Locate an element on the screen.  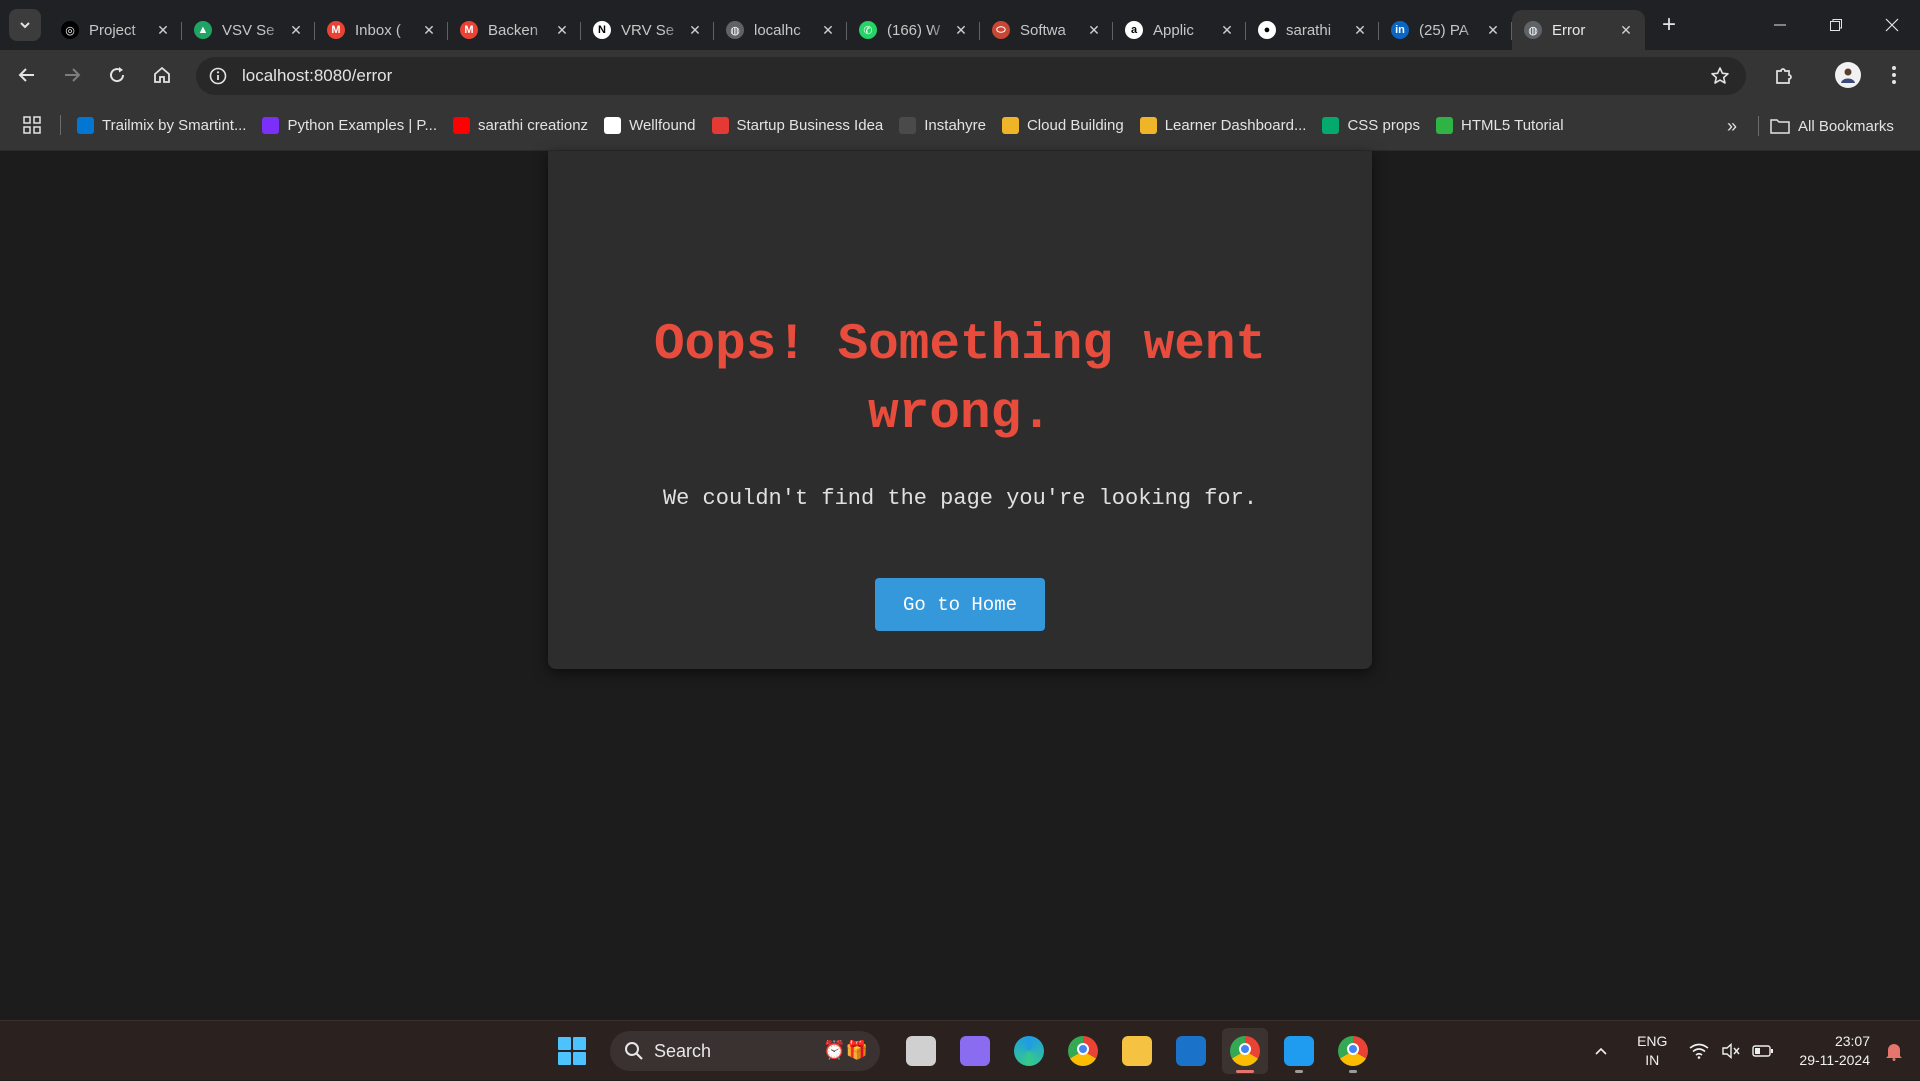
bookmark-label: Instahyre is located at coordinates (955, 125).